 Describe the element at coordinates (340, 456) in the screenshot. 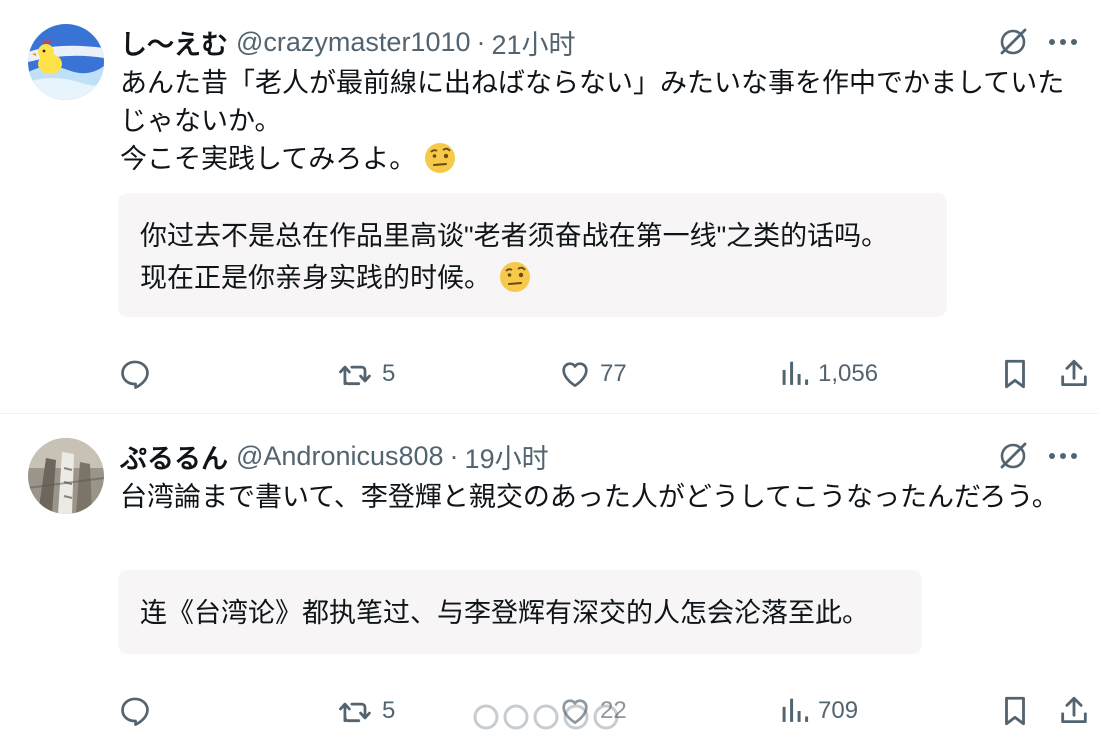

I see `user-handle: @Andronicus808` at that location.